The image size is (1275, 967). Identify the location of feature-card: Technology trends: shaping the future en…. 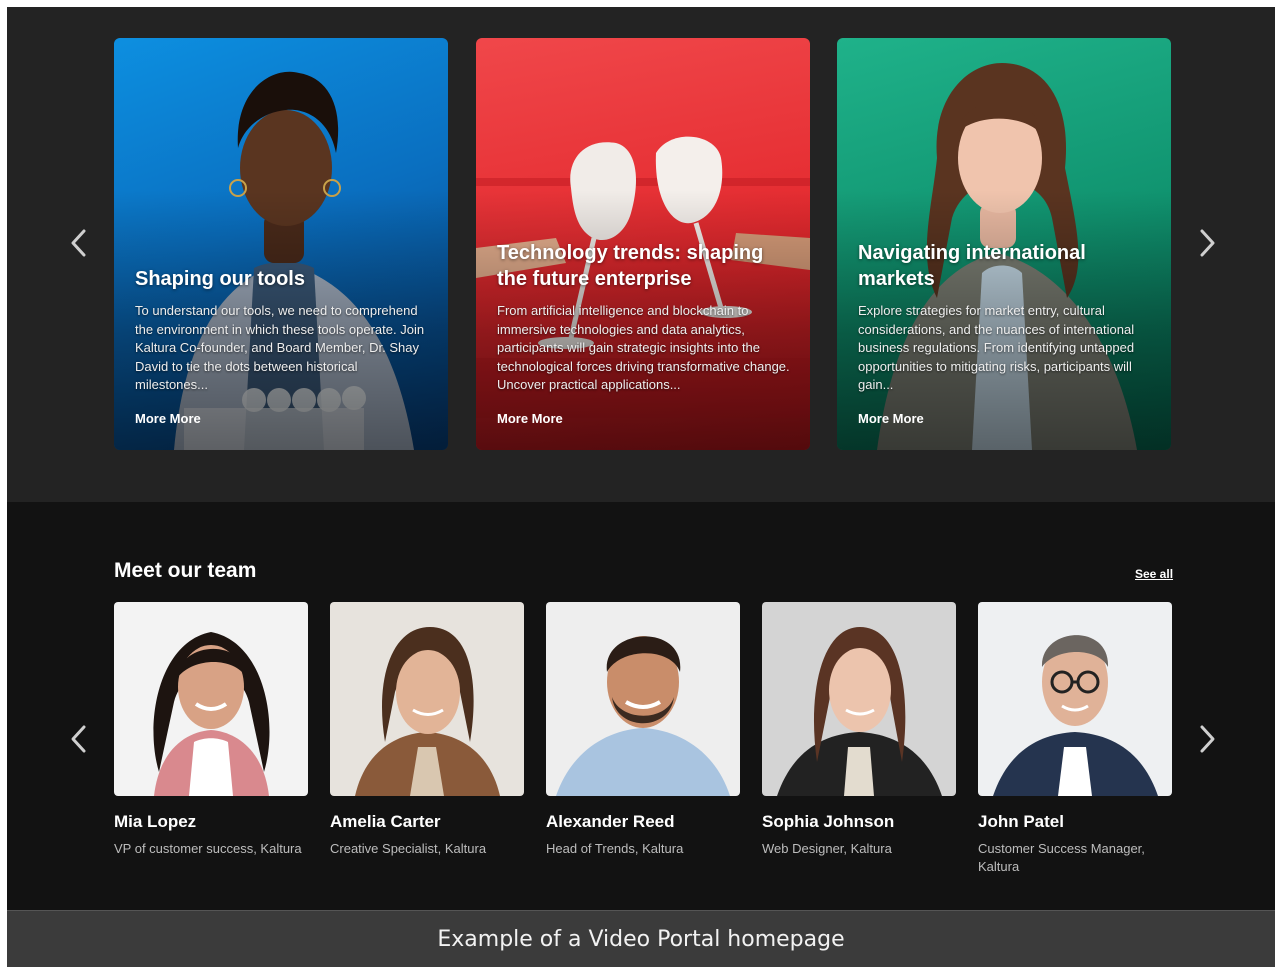
(643, 244).